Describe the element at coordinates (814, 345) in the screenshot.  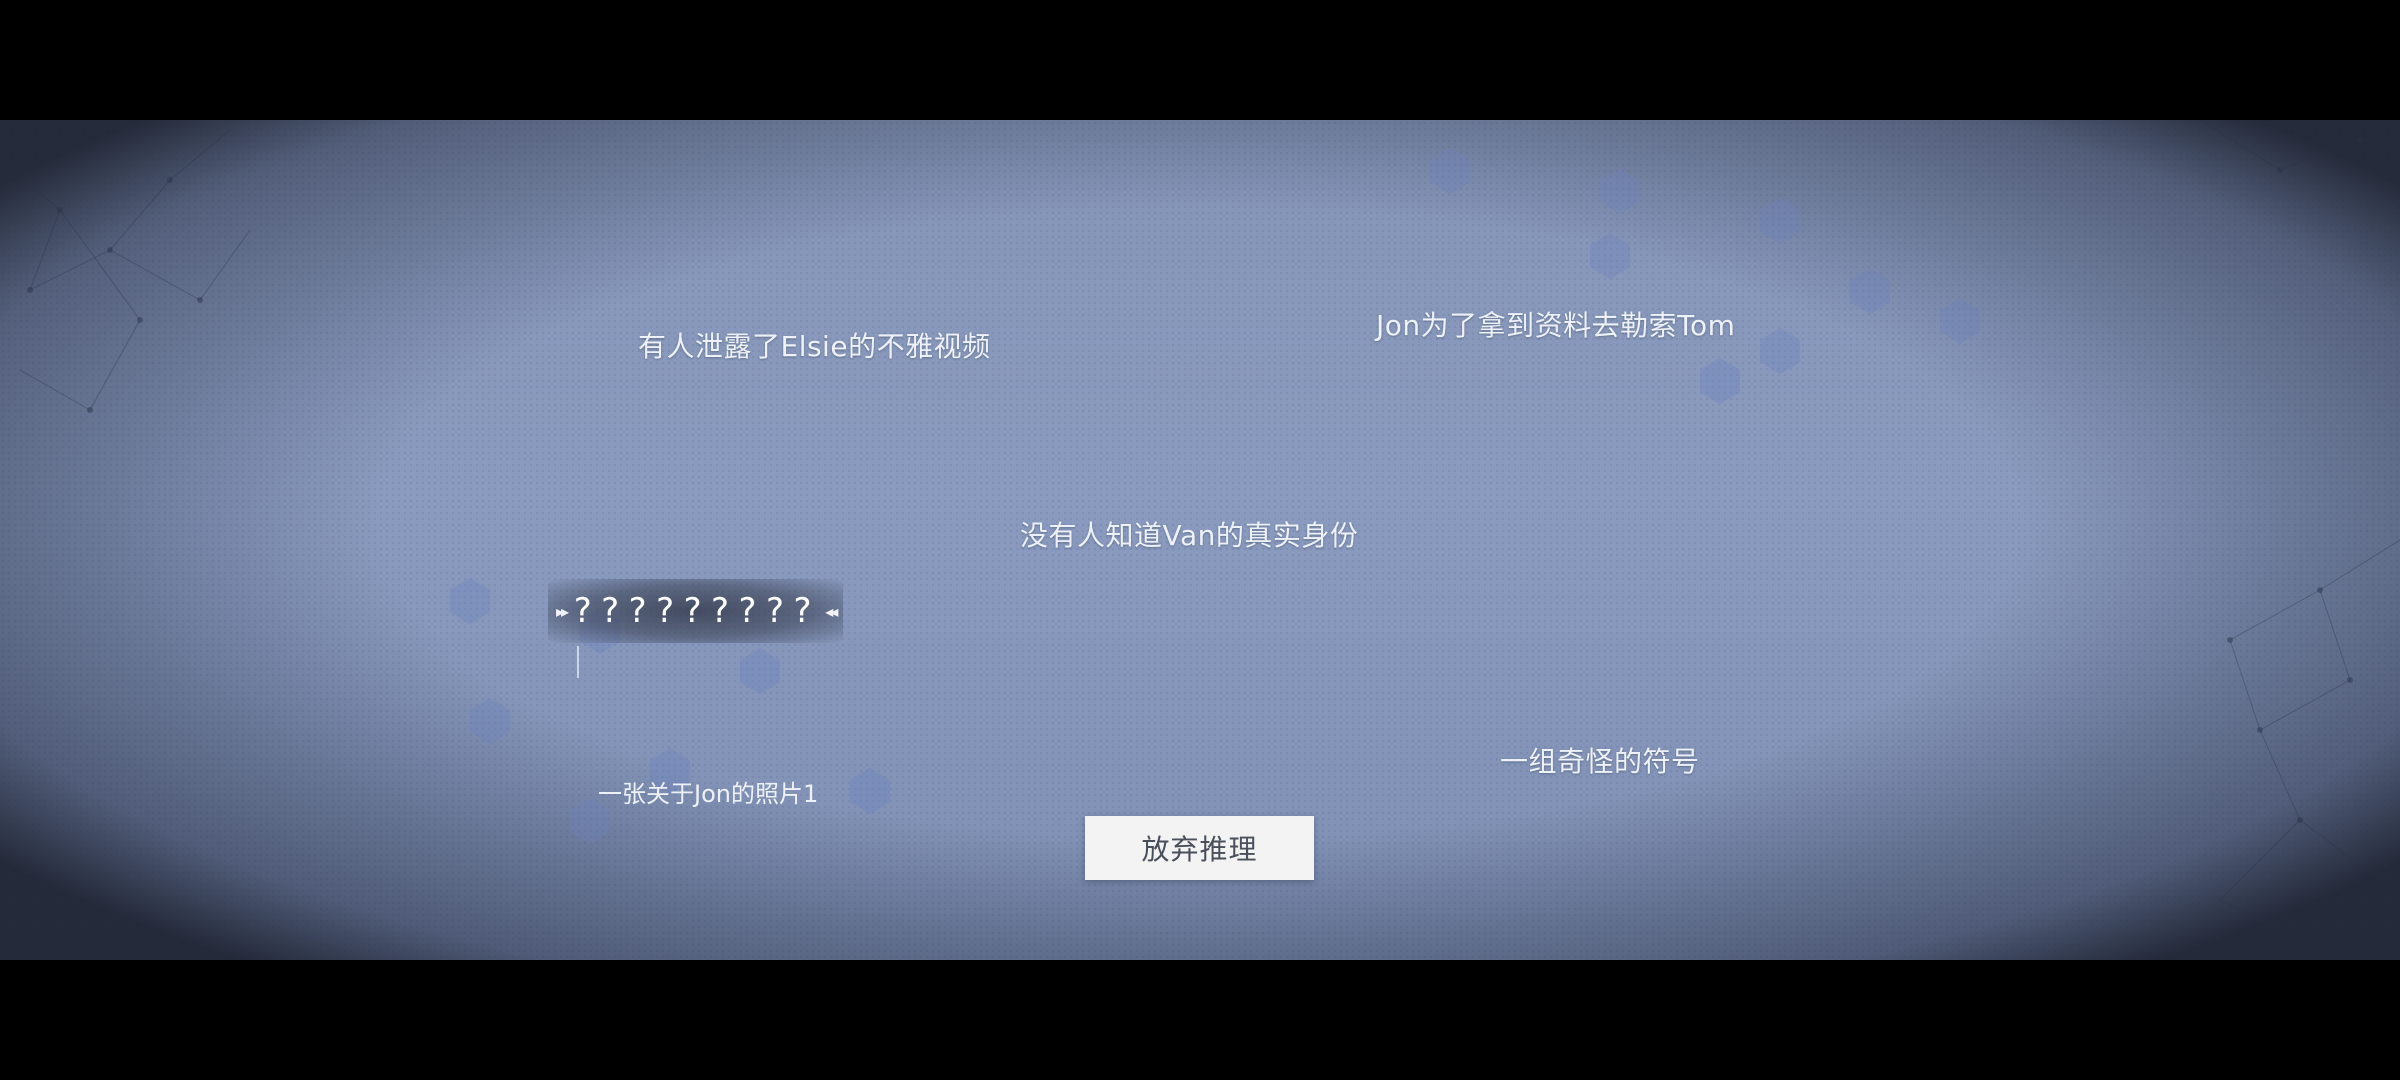
I see `clue-elsie-video: 有人泄露了Elsie的不雅视频` at that location.